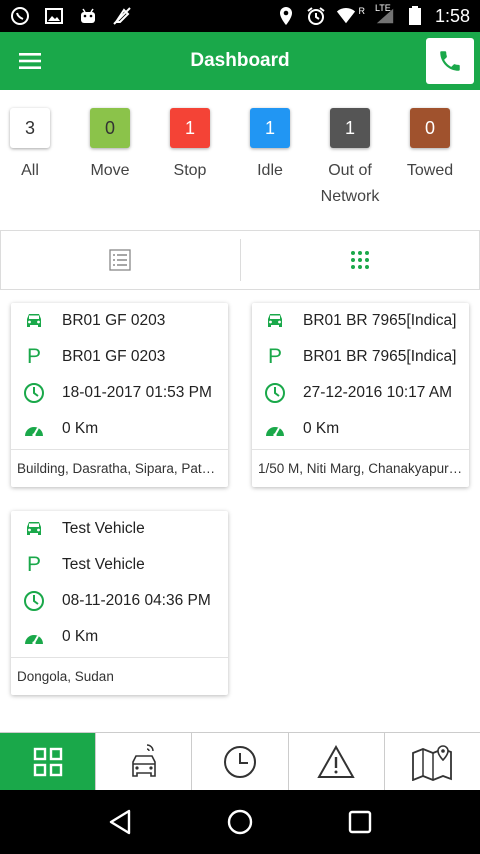  Describe the element at coordinates (270, 128) in the screenshot. I see `count-badge-idle: 1` at that location.